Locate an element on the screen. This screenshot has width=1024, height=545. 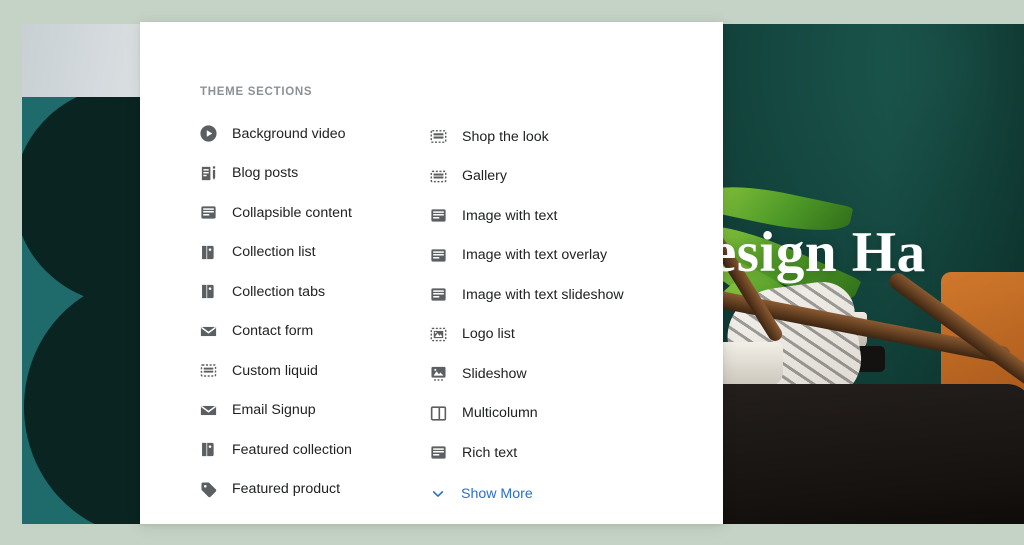
section-item-shop-the-look: Shop the look is located at coordinates (556, 137).